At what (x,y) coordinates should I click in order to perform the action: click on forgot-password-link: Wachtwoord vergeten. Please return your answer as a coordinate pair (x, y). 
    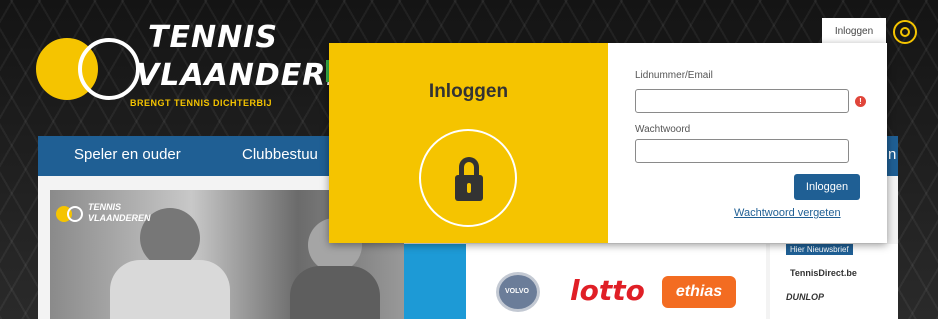
    Looking at the image, I should click on (787, 213).